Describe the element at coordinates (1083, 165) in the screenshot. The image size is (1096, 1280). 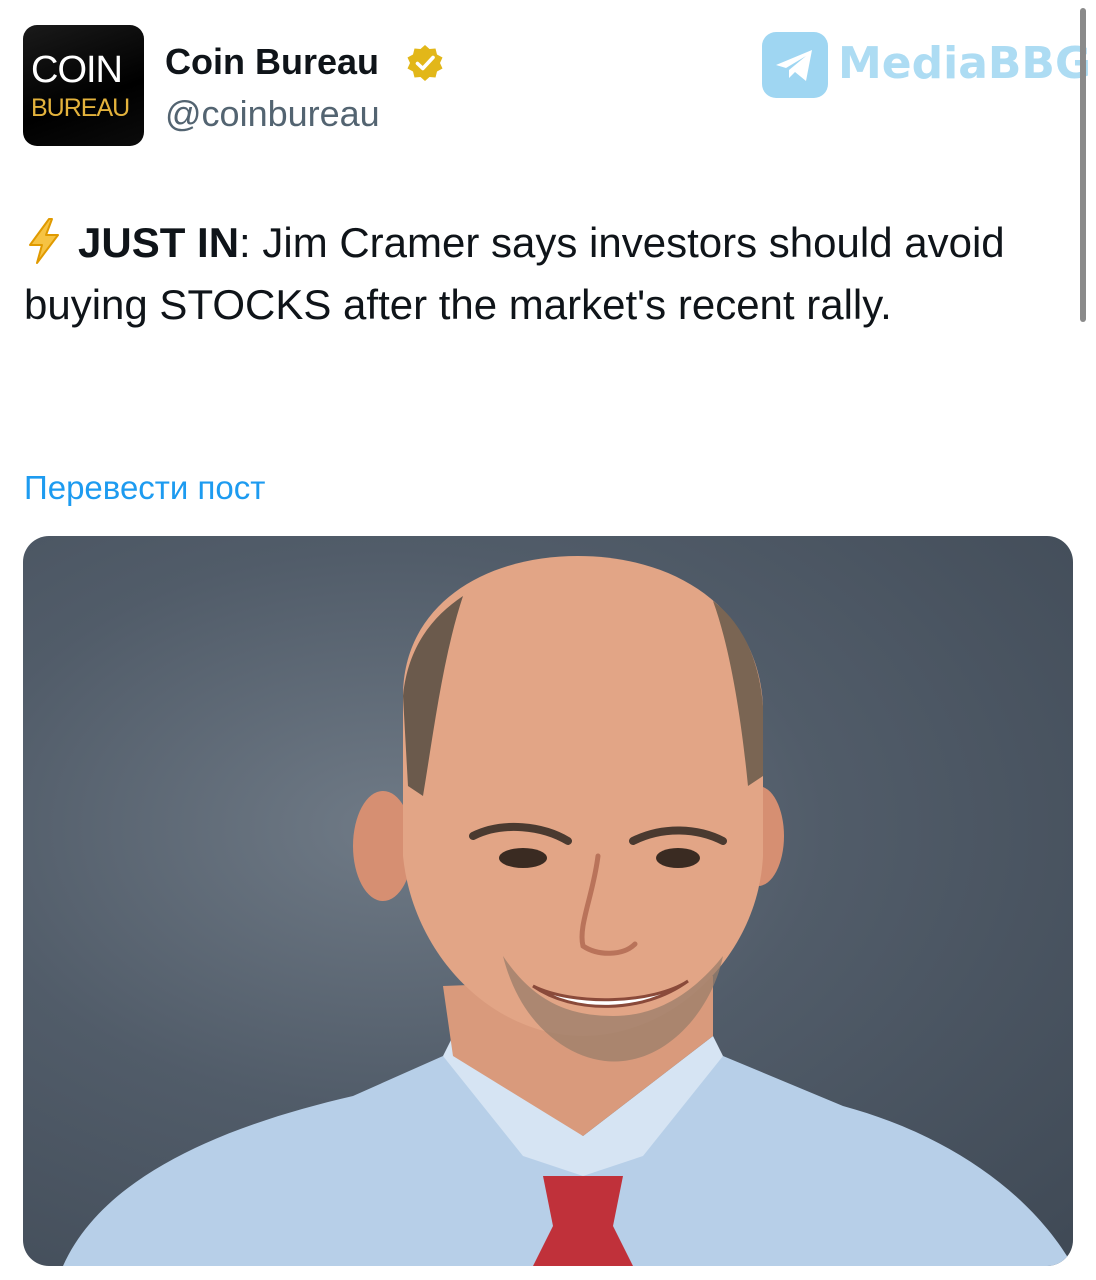
I see `scrollbar` at that location.